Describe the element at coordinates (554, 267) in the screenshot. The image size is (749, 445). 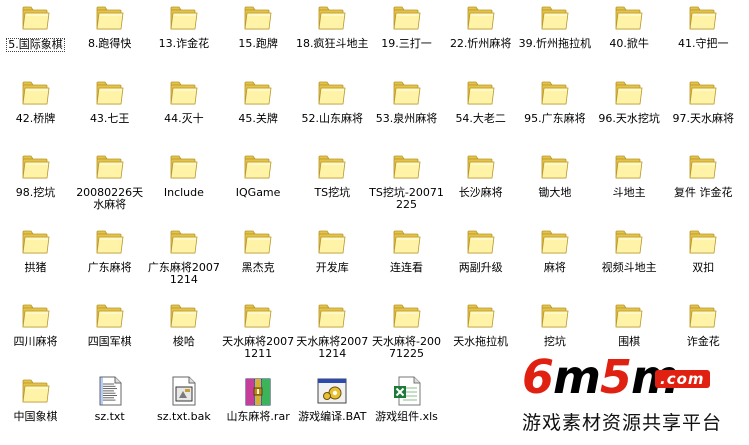
I see `item-label: 麻将` at that location.